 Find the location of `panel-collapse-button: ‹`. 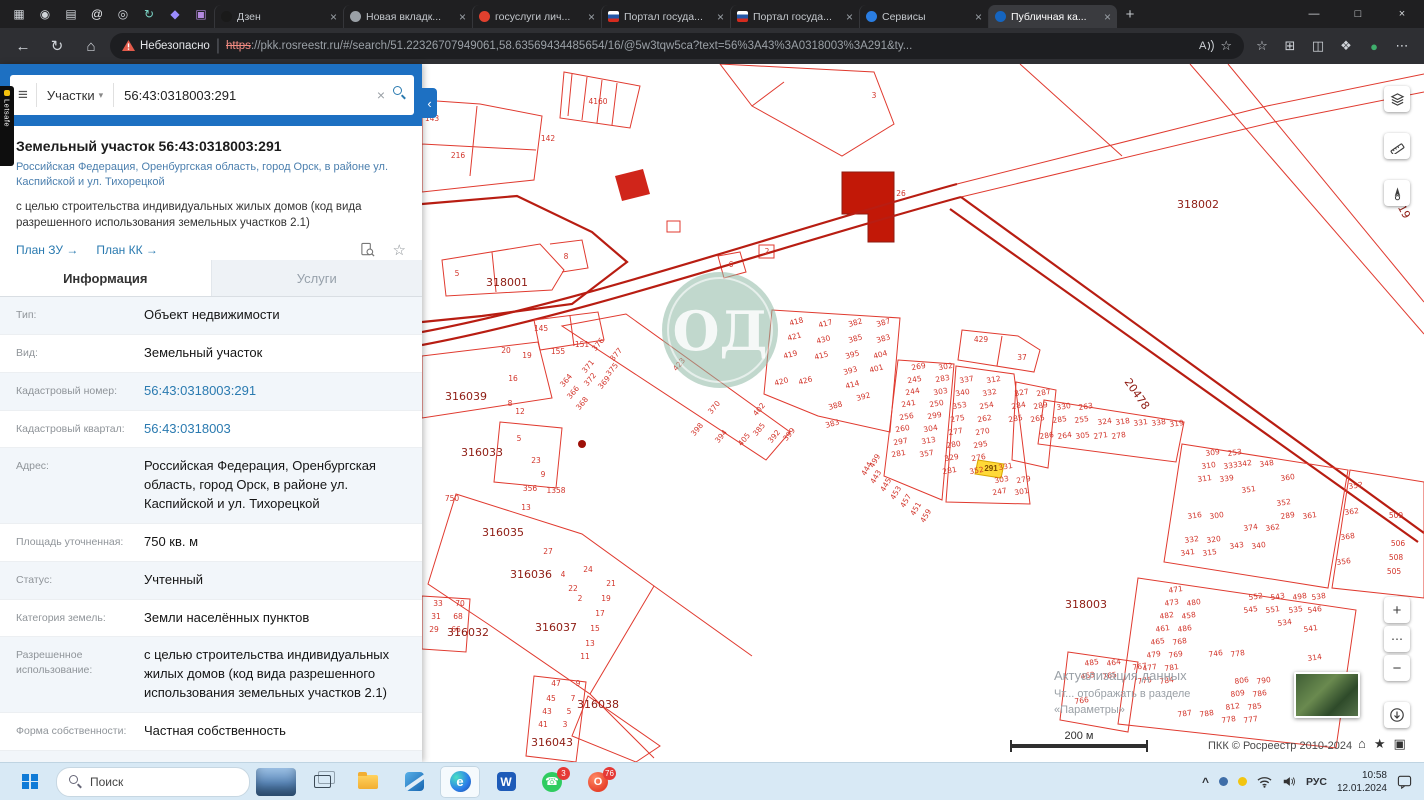

panel-collapse-button: ‹ is located at coordinates (429, 103).